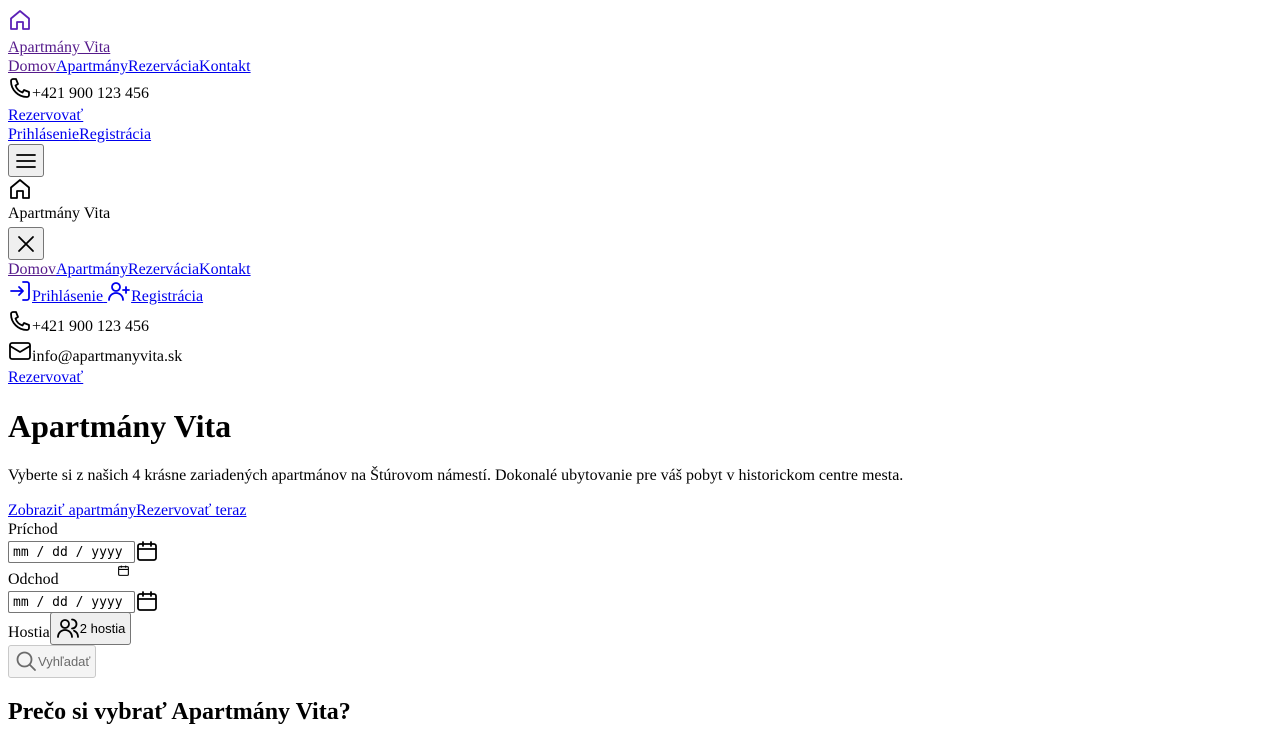  I want to click on checkin-date-input: mm / dd / yyyy, so click(71, 558).